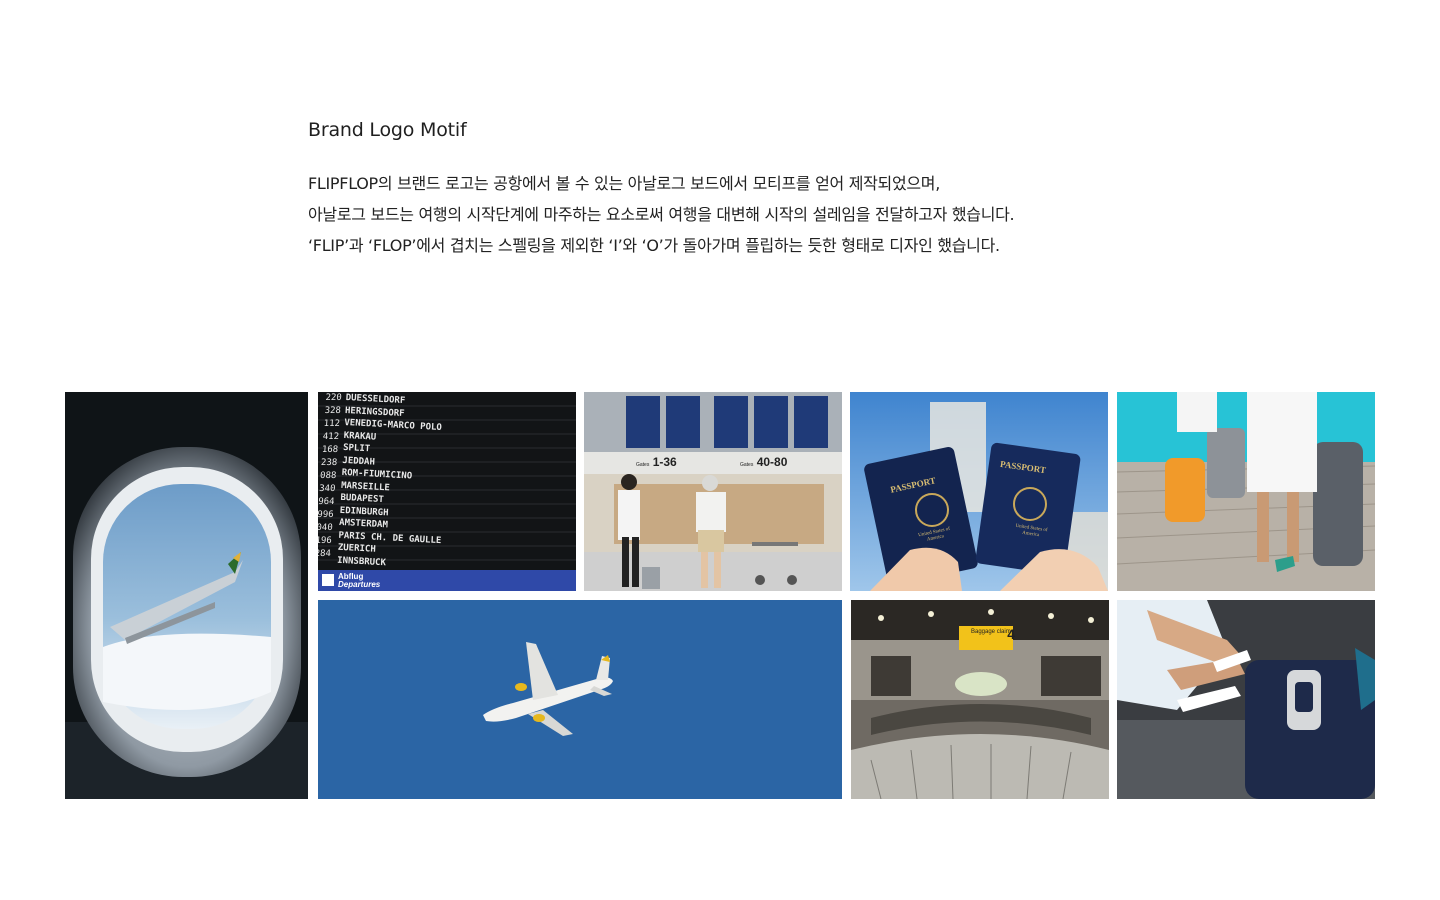  Describe the element at coordinates (186, 595) in the screenshot. I see `photo-airplane-window` at that location.